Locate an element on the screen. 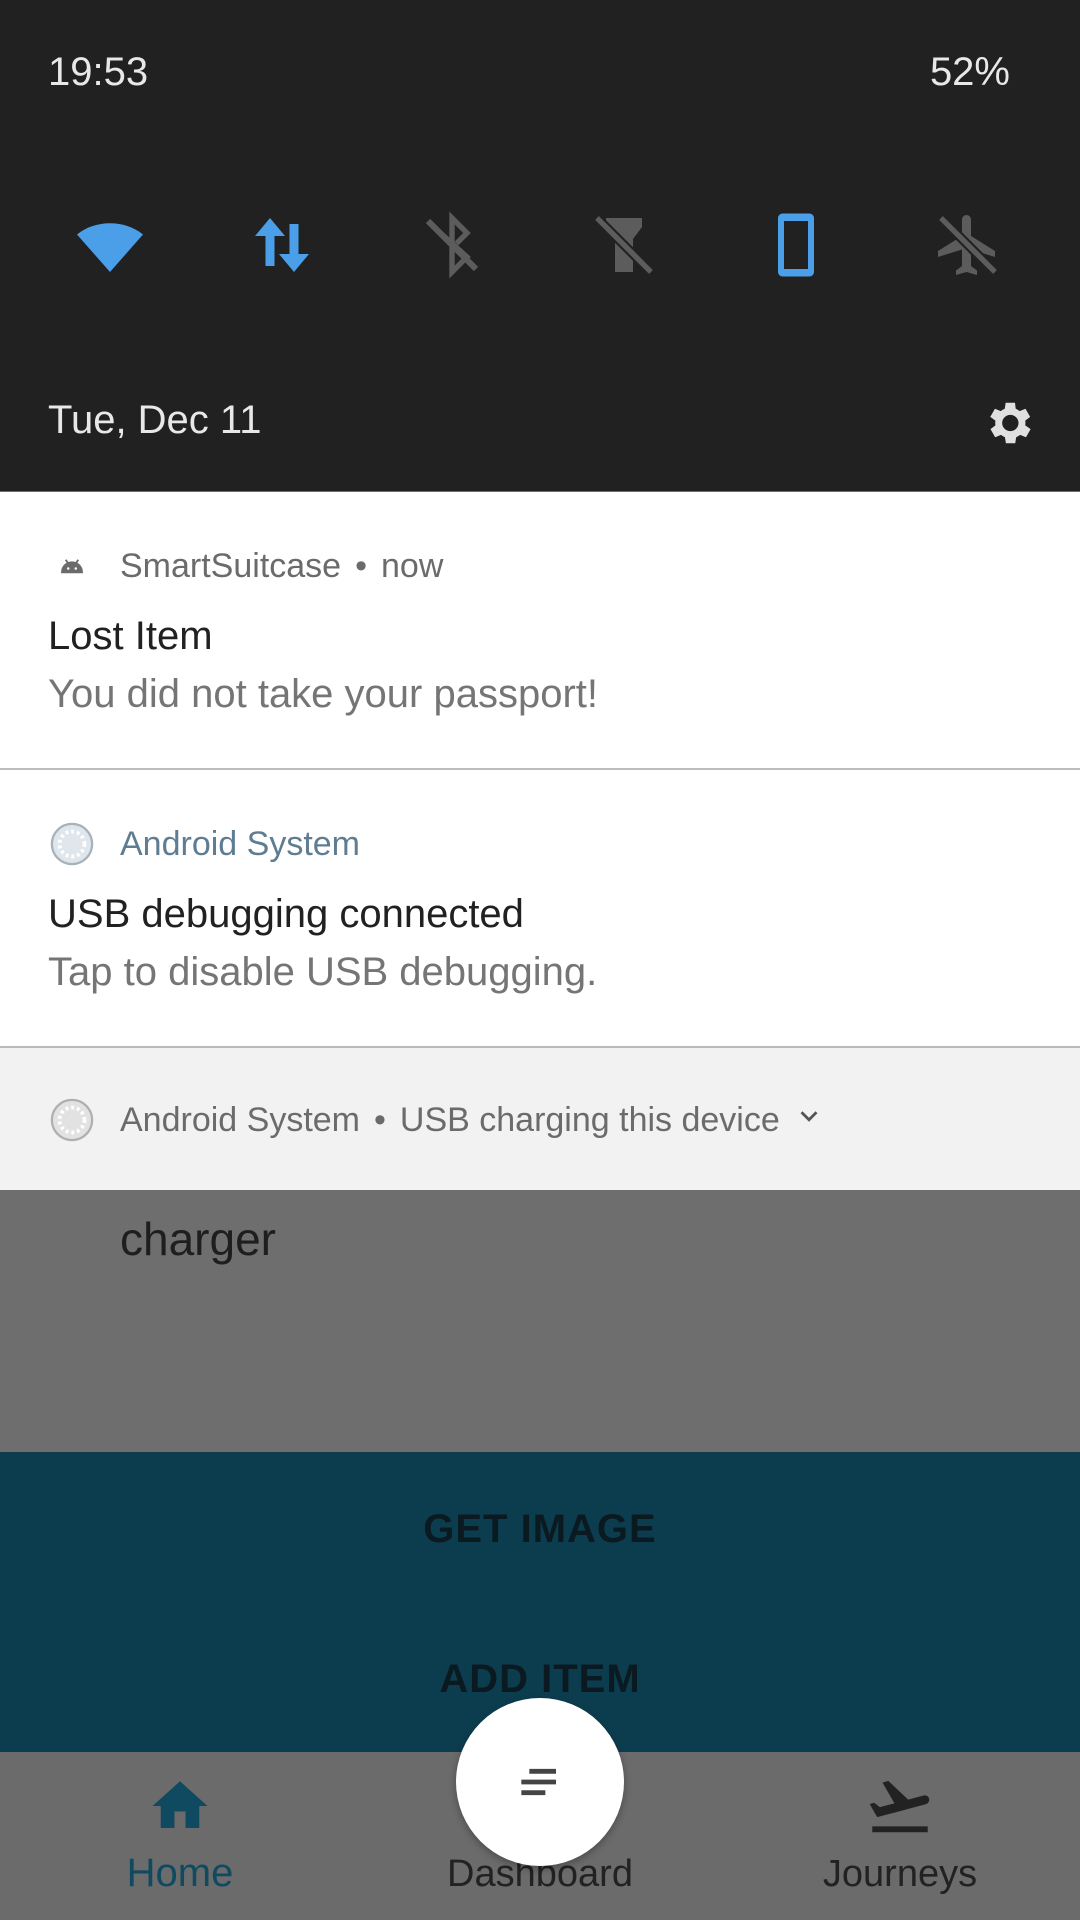  phone-portrait-icon is located at coordinates (796, 245).